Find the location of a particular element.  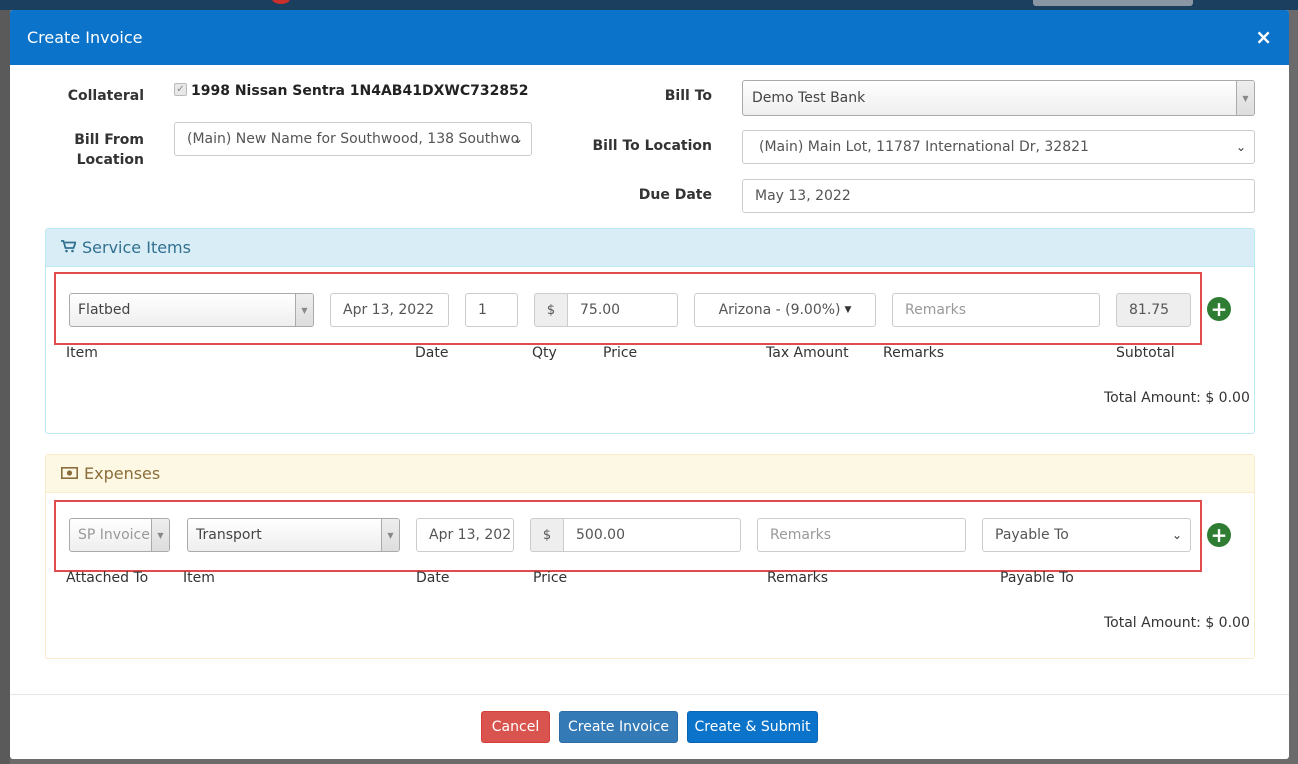

bill-to-value: Demo Test Bank is located at coordinates (809, 98).